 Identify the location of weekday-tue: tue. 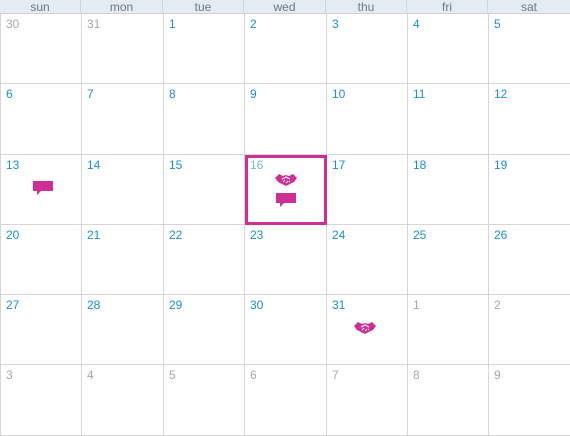
(203, 7).